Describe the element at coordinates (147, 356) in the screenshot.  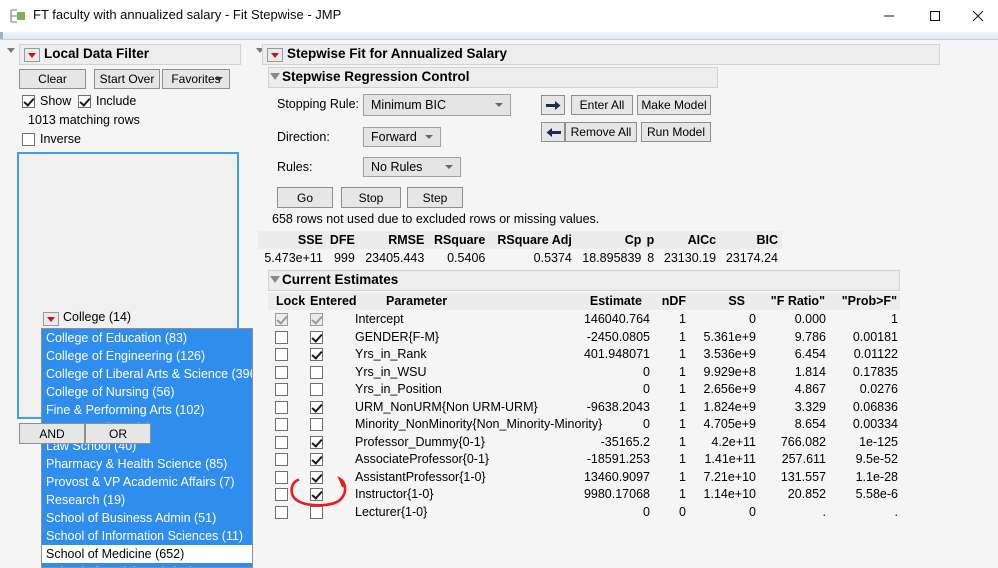
I see `college-list-item: College of Engineering (126)` at that location.